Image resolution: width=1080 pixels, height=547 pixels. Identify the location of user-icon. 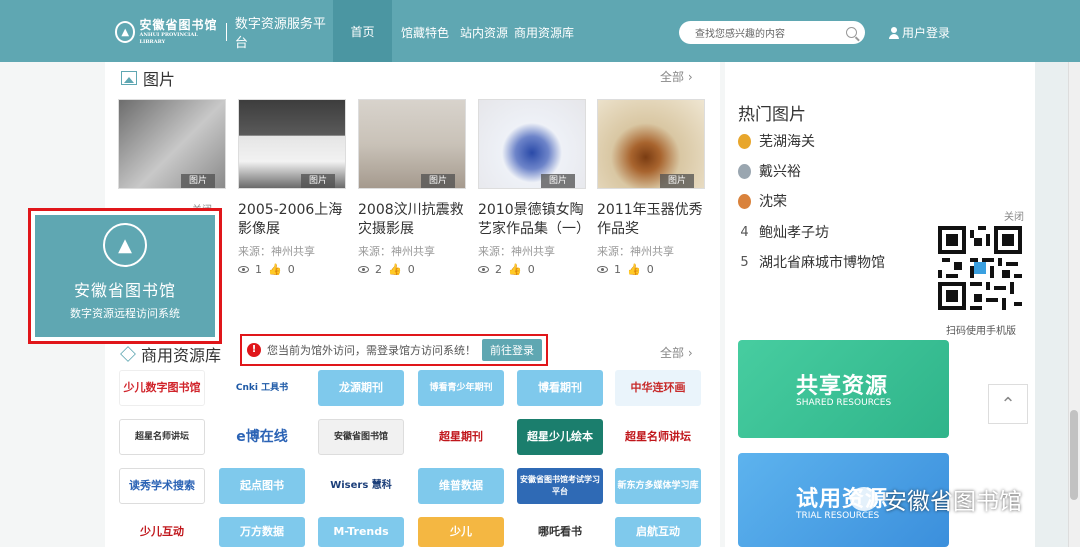
(894, 32).